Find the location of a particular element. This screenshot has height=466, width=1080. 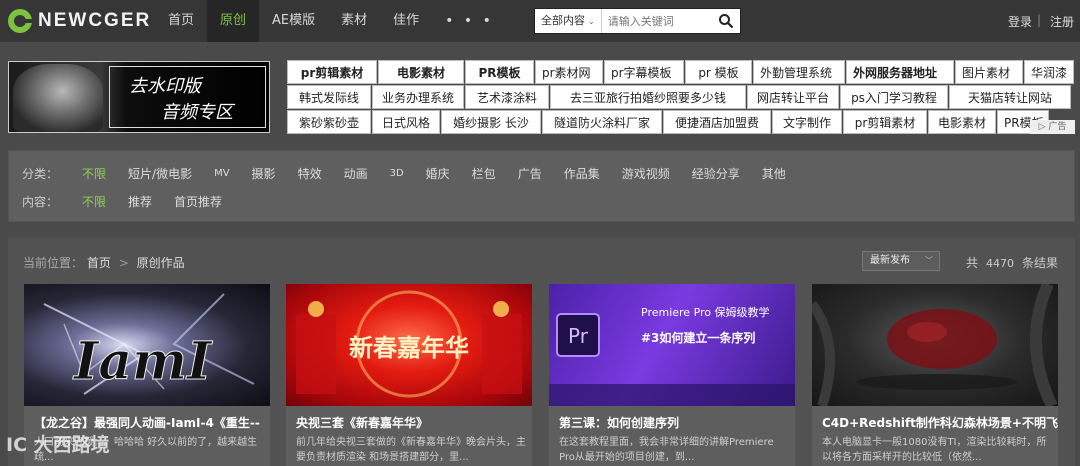

ad-tag: 文字制作 is located at coordinates (807, 122).